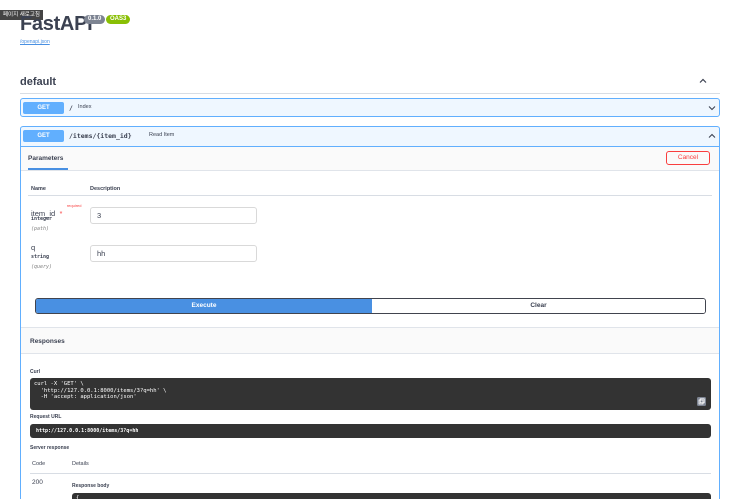 This screenshot has height=499, width=743. What do you see at coordinates (370, 195) in the screenshot?
I see `params-header-divider` at bounding box center [370, 195].